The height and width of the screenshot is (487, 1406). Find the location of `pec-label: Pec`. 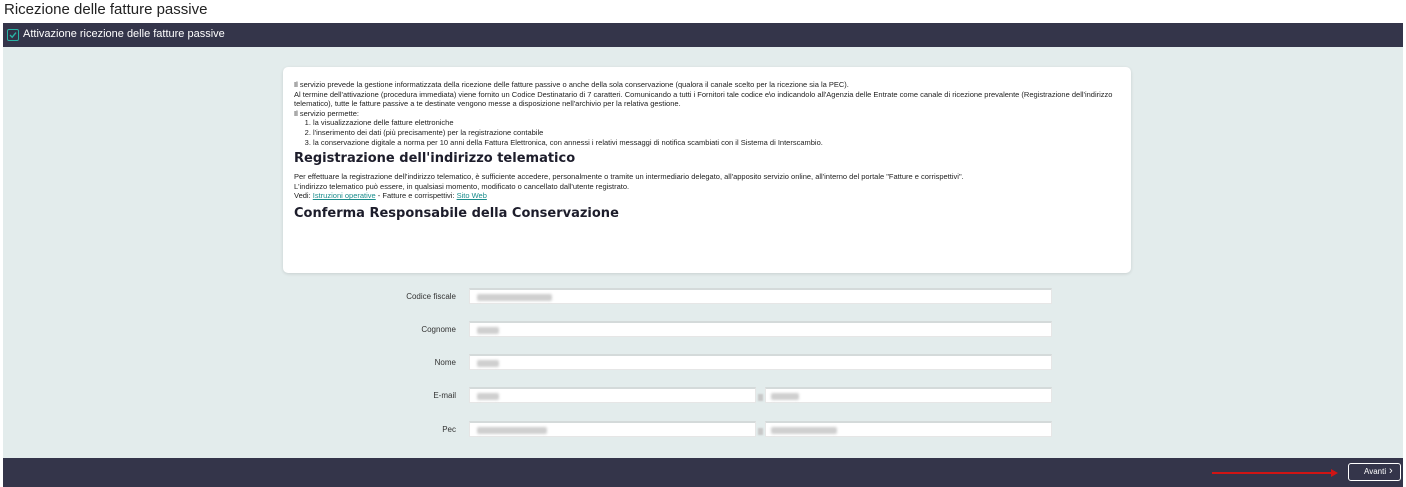

pec-label: Pec is located at coordinates (449, 429).